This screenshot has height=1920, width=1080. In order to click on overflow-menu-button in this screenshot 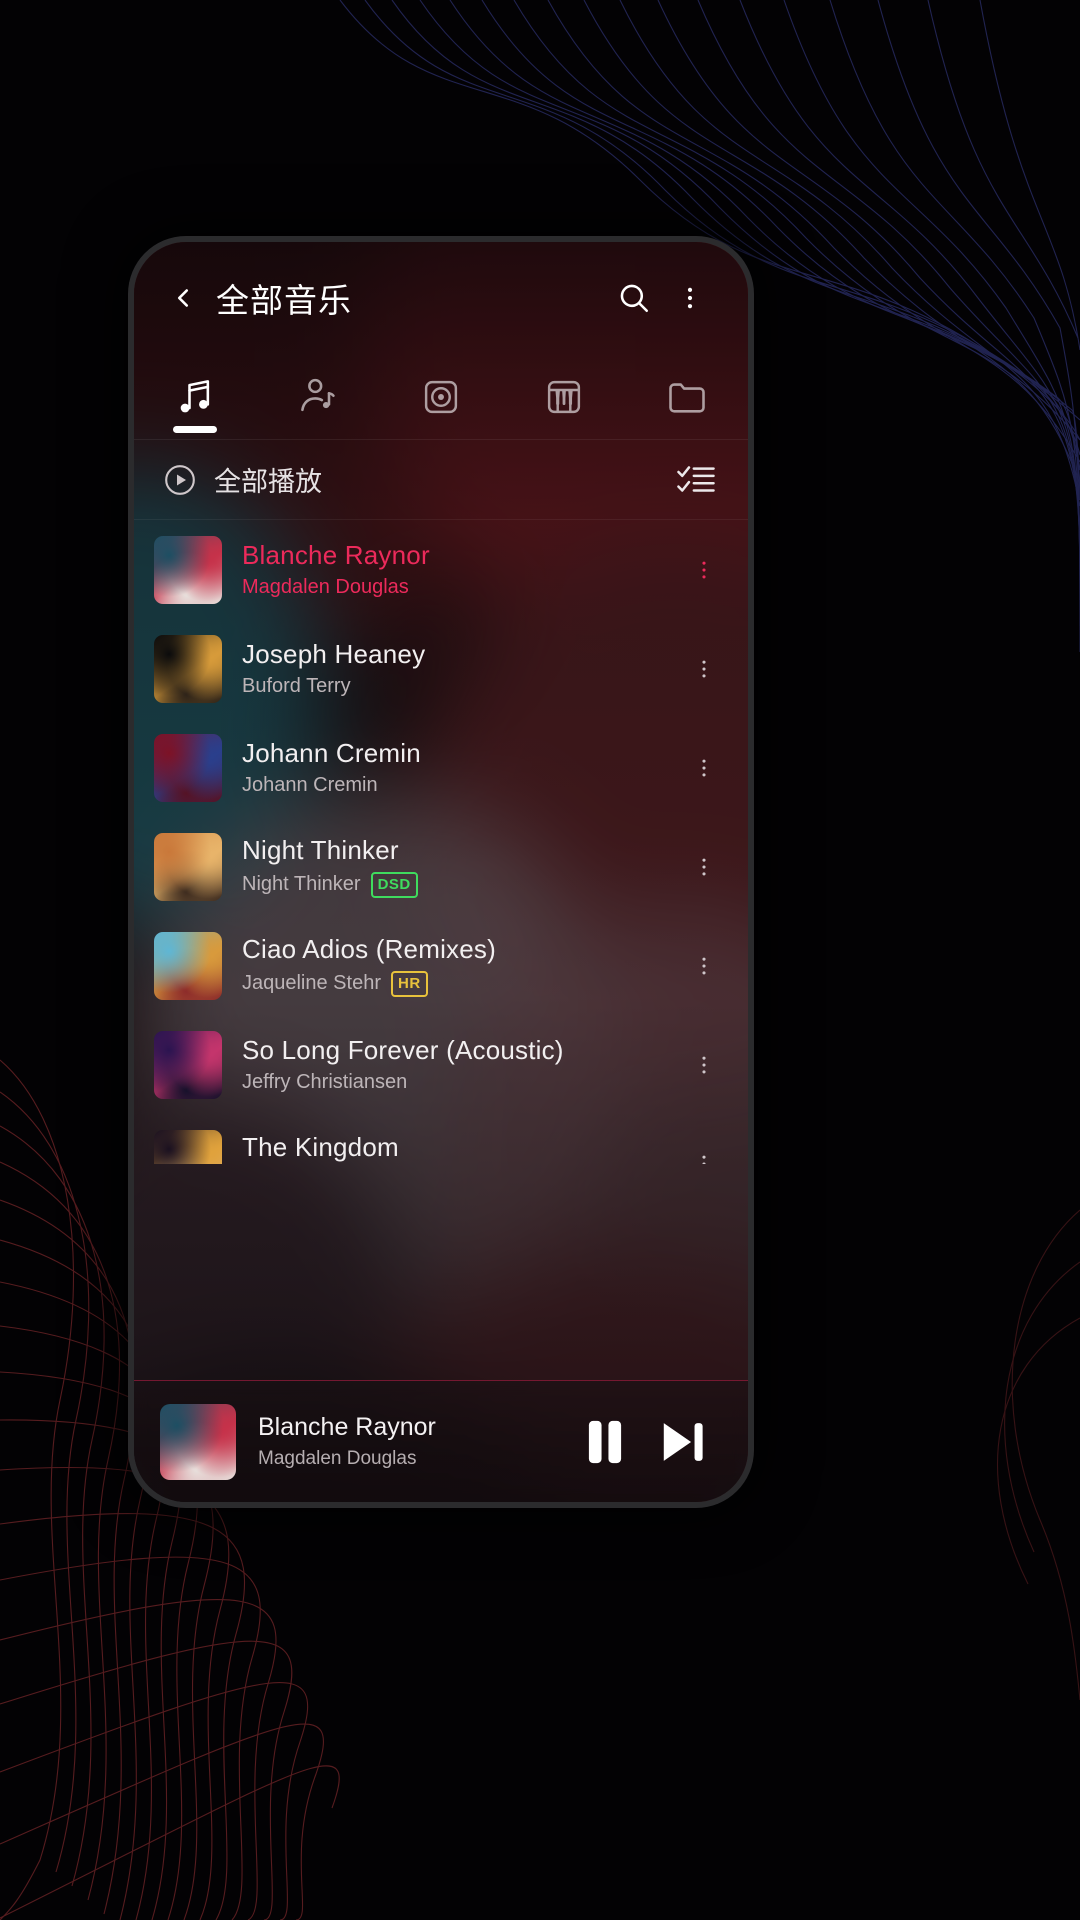, I will do `click(690, 298)`.